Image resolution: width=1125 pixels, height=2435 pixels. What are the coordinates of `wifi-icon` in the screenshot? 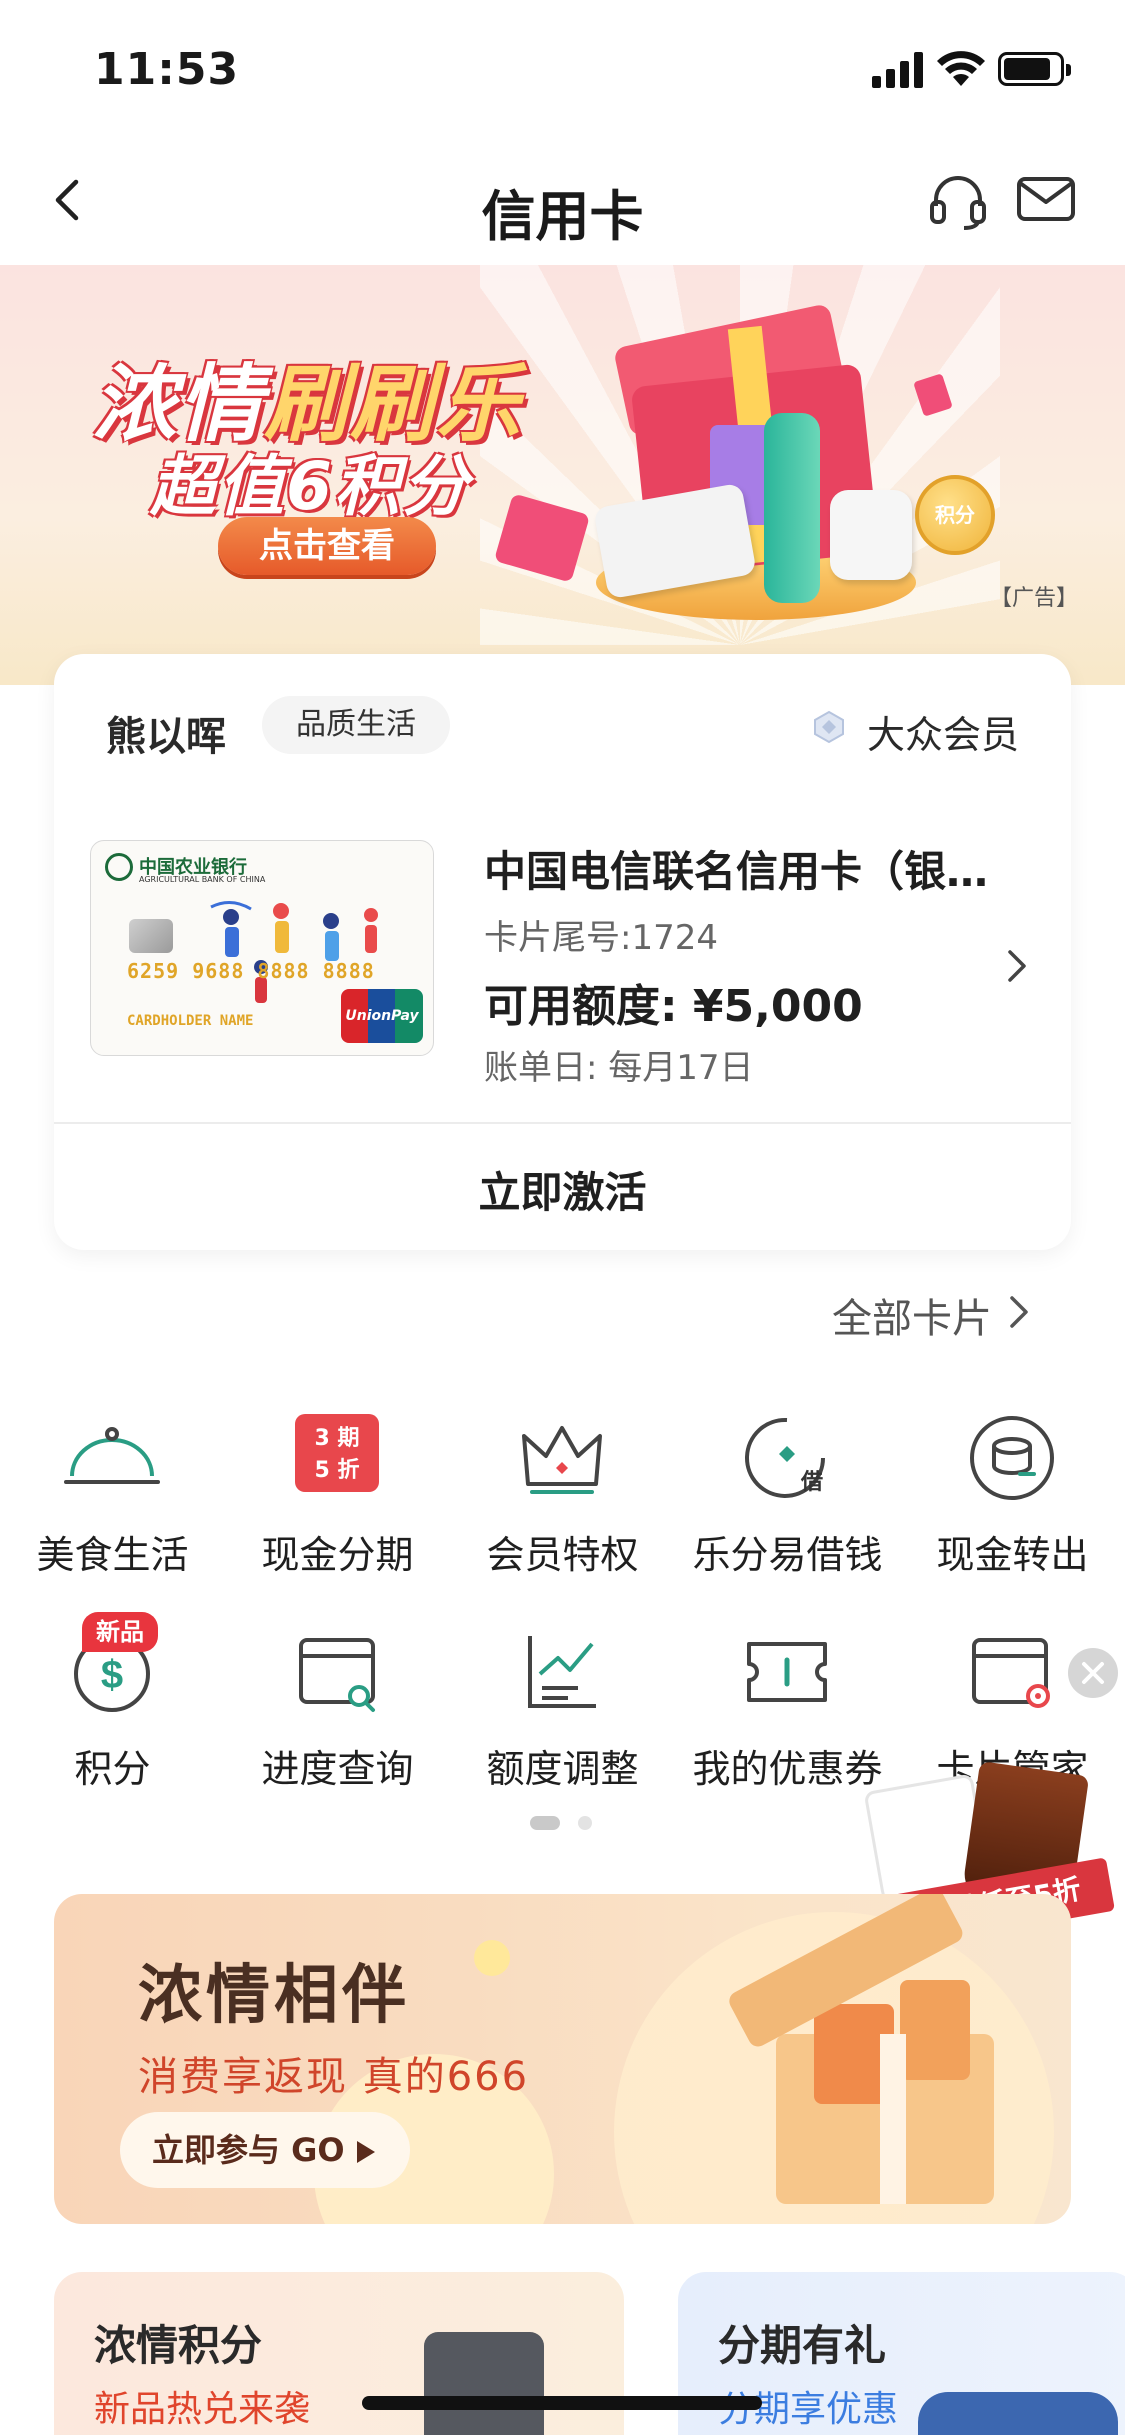 It's located at (961, 68).